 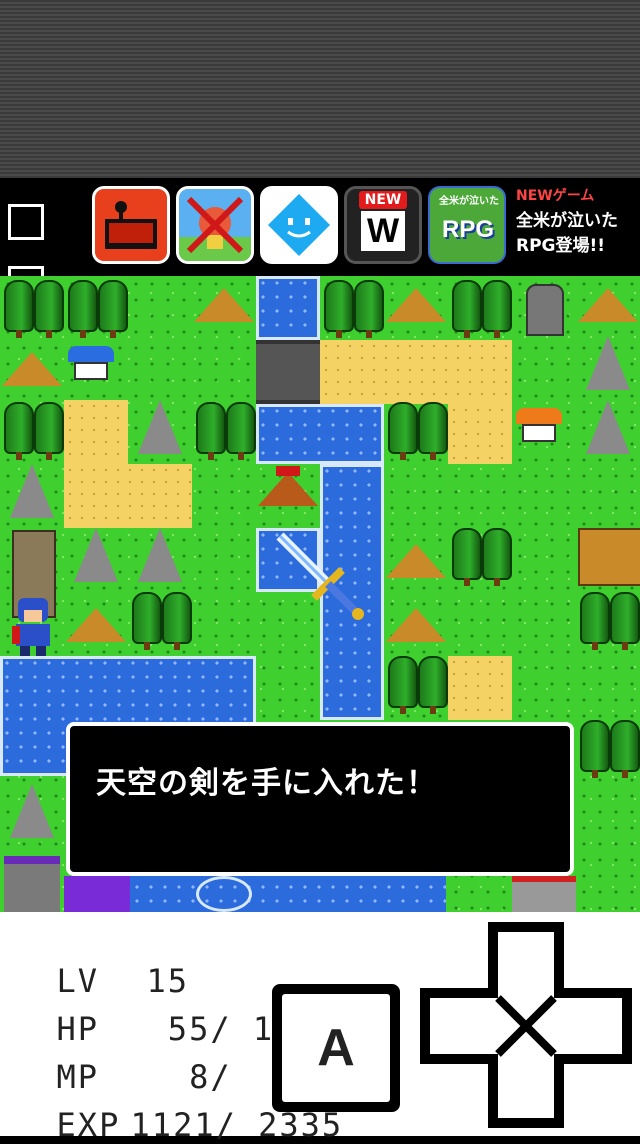 What do you see at coordinates (526, 1025) in the screenshot?
I see `dpad` at bounding box center [526, 1025].